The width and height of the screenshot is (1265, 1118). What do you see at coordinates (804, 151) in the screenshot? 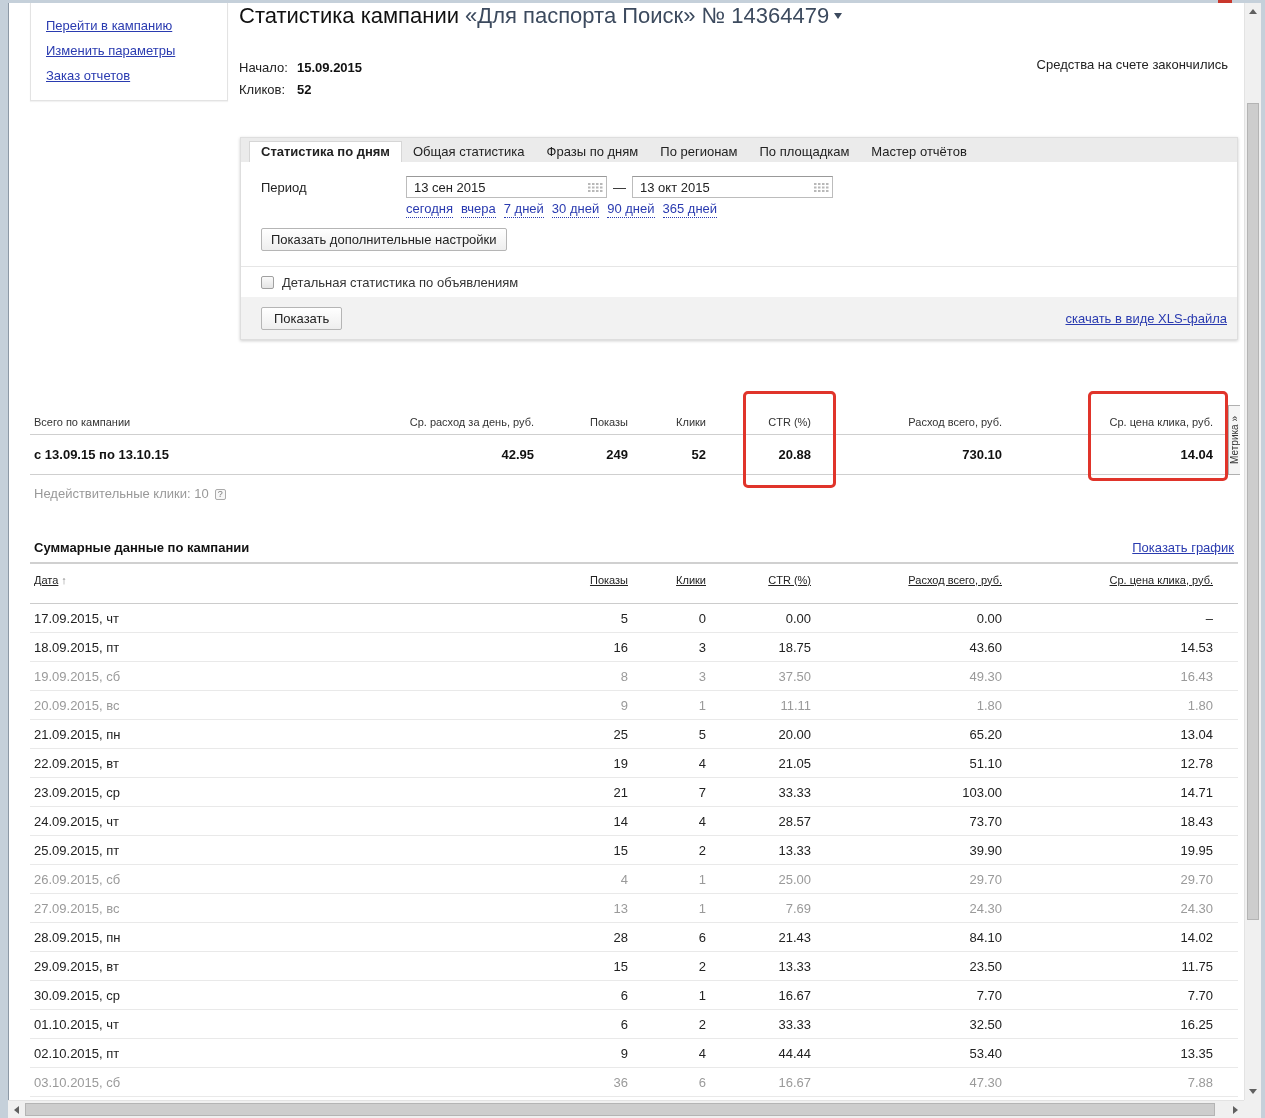
I see `tab: По площадкам` at bounding box center [804, 151].